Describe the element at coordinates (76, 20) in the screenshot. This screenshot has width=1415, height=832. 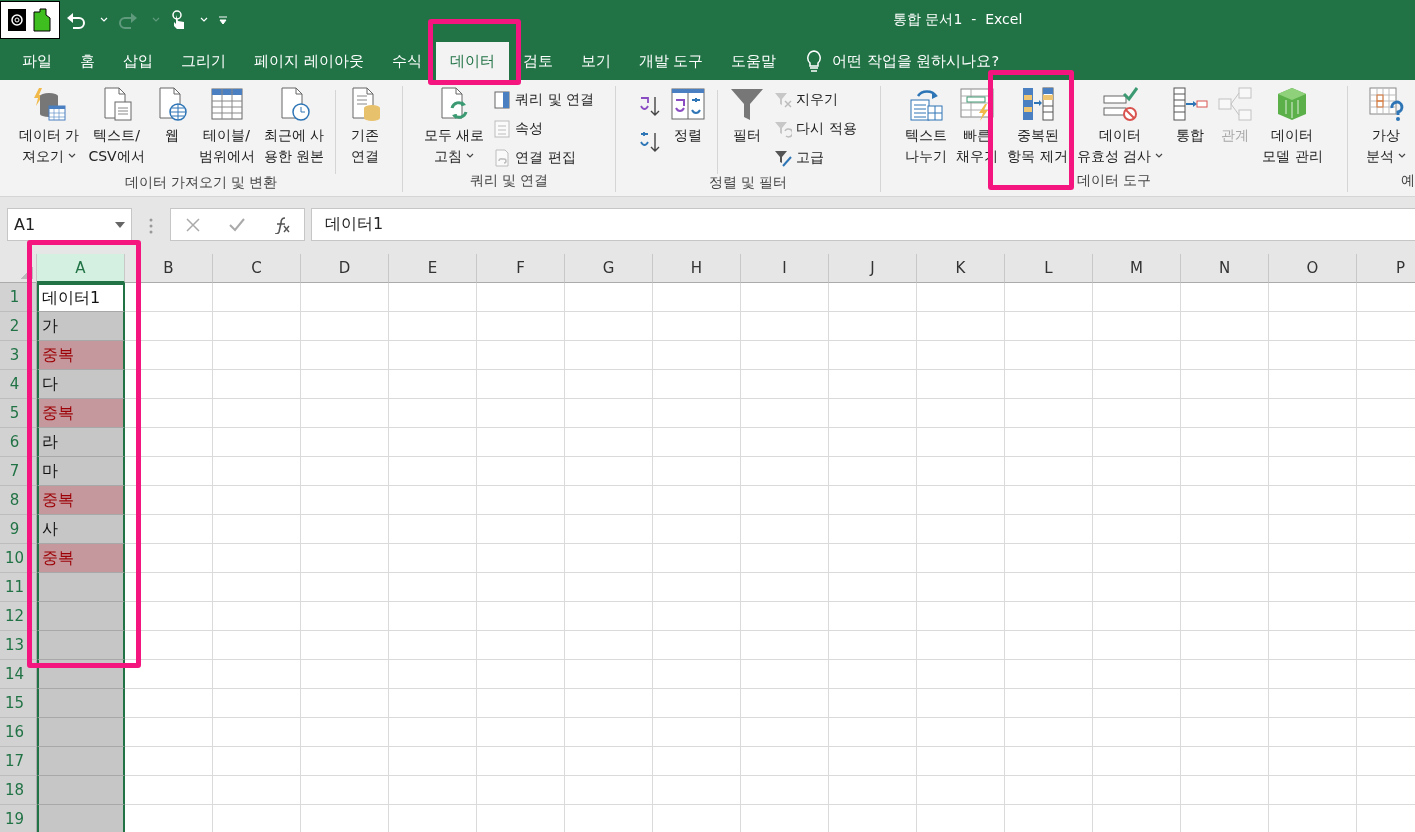
I see `undo-icon` at that location.